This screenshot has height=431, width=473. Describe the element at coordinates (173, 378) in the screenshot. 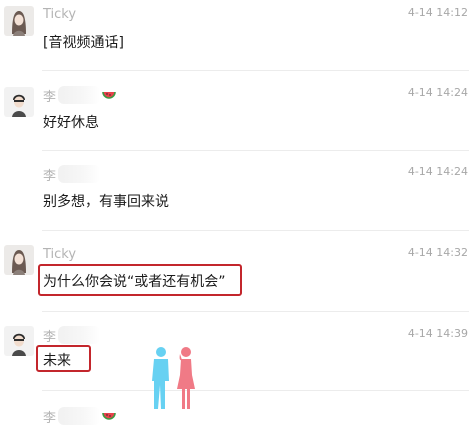

I see `couple-silhouette-watermark-icon` at that location.